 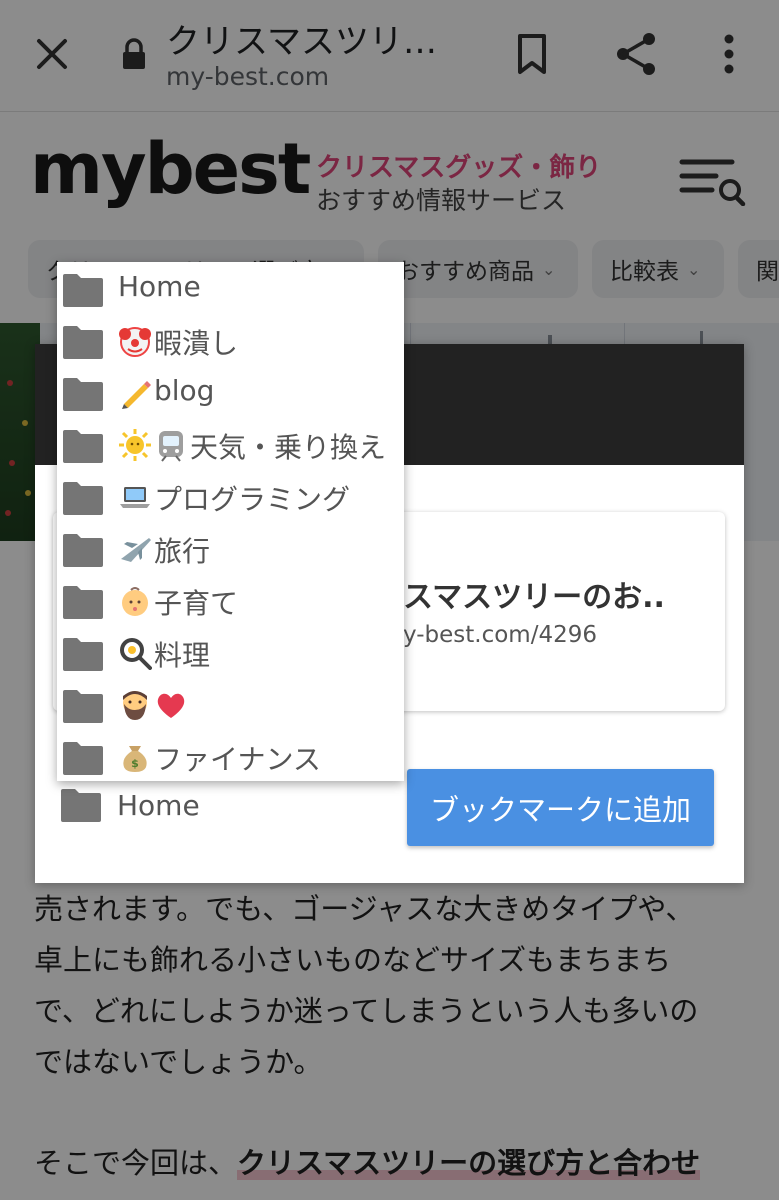 I want to click on folder-item-timekill: 暇潰し, so click(x=230, y=342).